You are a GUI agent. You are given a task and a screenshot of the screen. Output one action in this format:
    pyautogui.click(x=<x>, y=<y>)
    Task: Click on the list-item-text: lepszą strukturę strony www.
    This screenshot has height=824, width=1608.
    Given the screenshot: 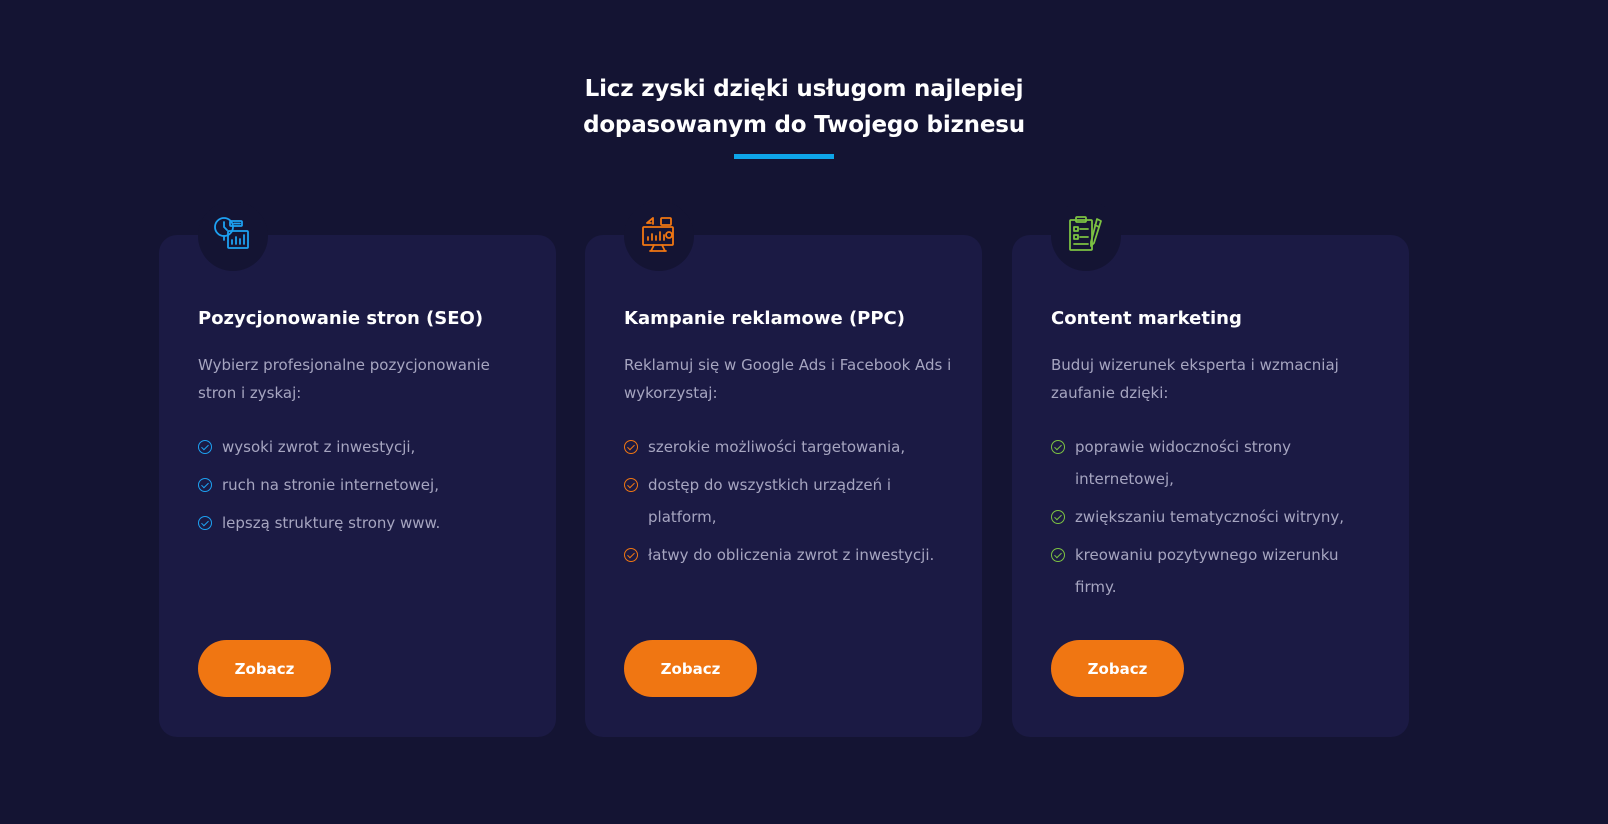 What is the action you would take?
    pyautogui.click(x=331, y=523)
    